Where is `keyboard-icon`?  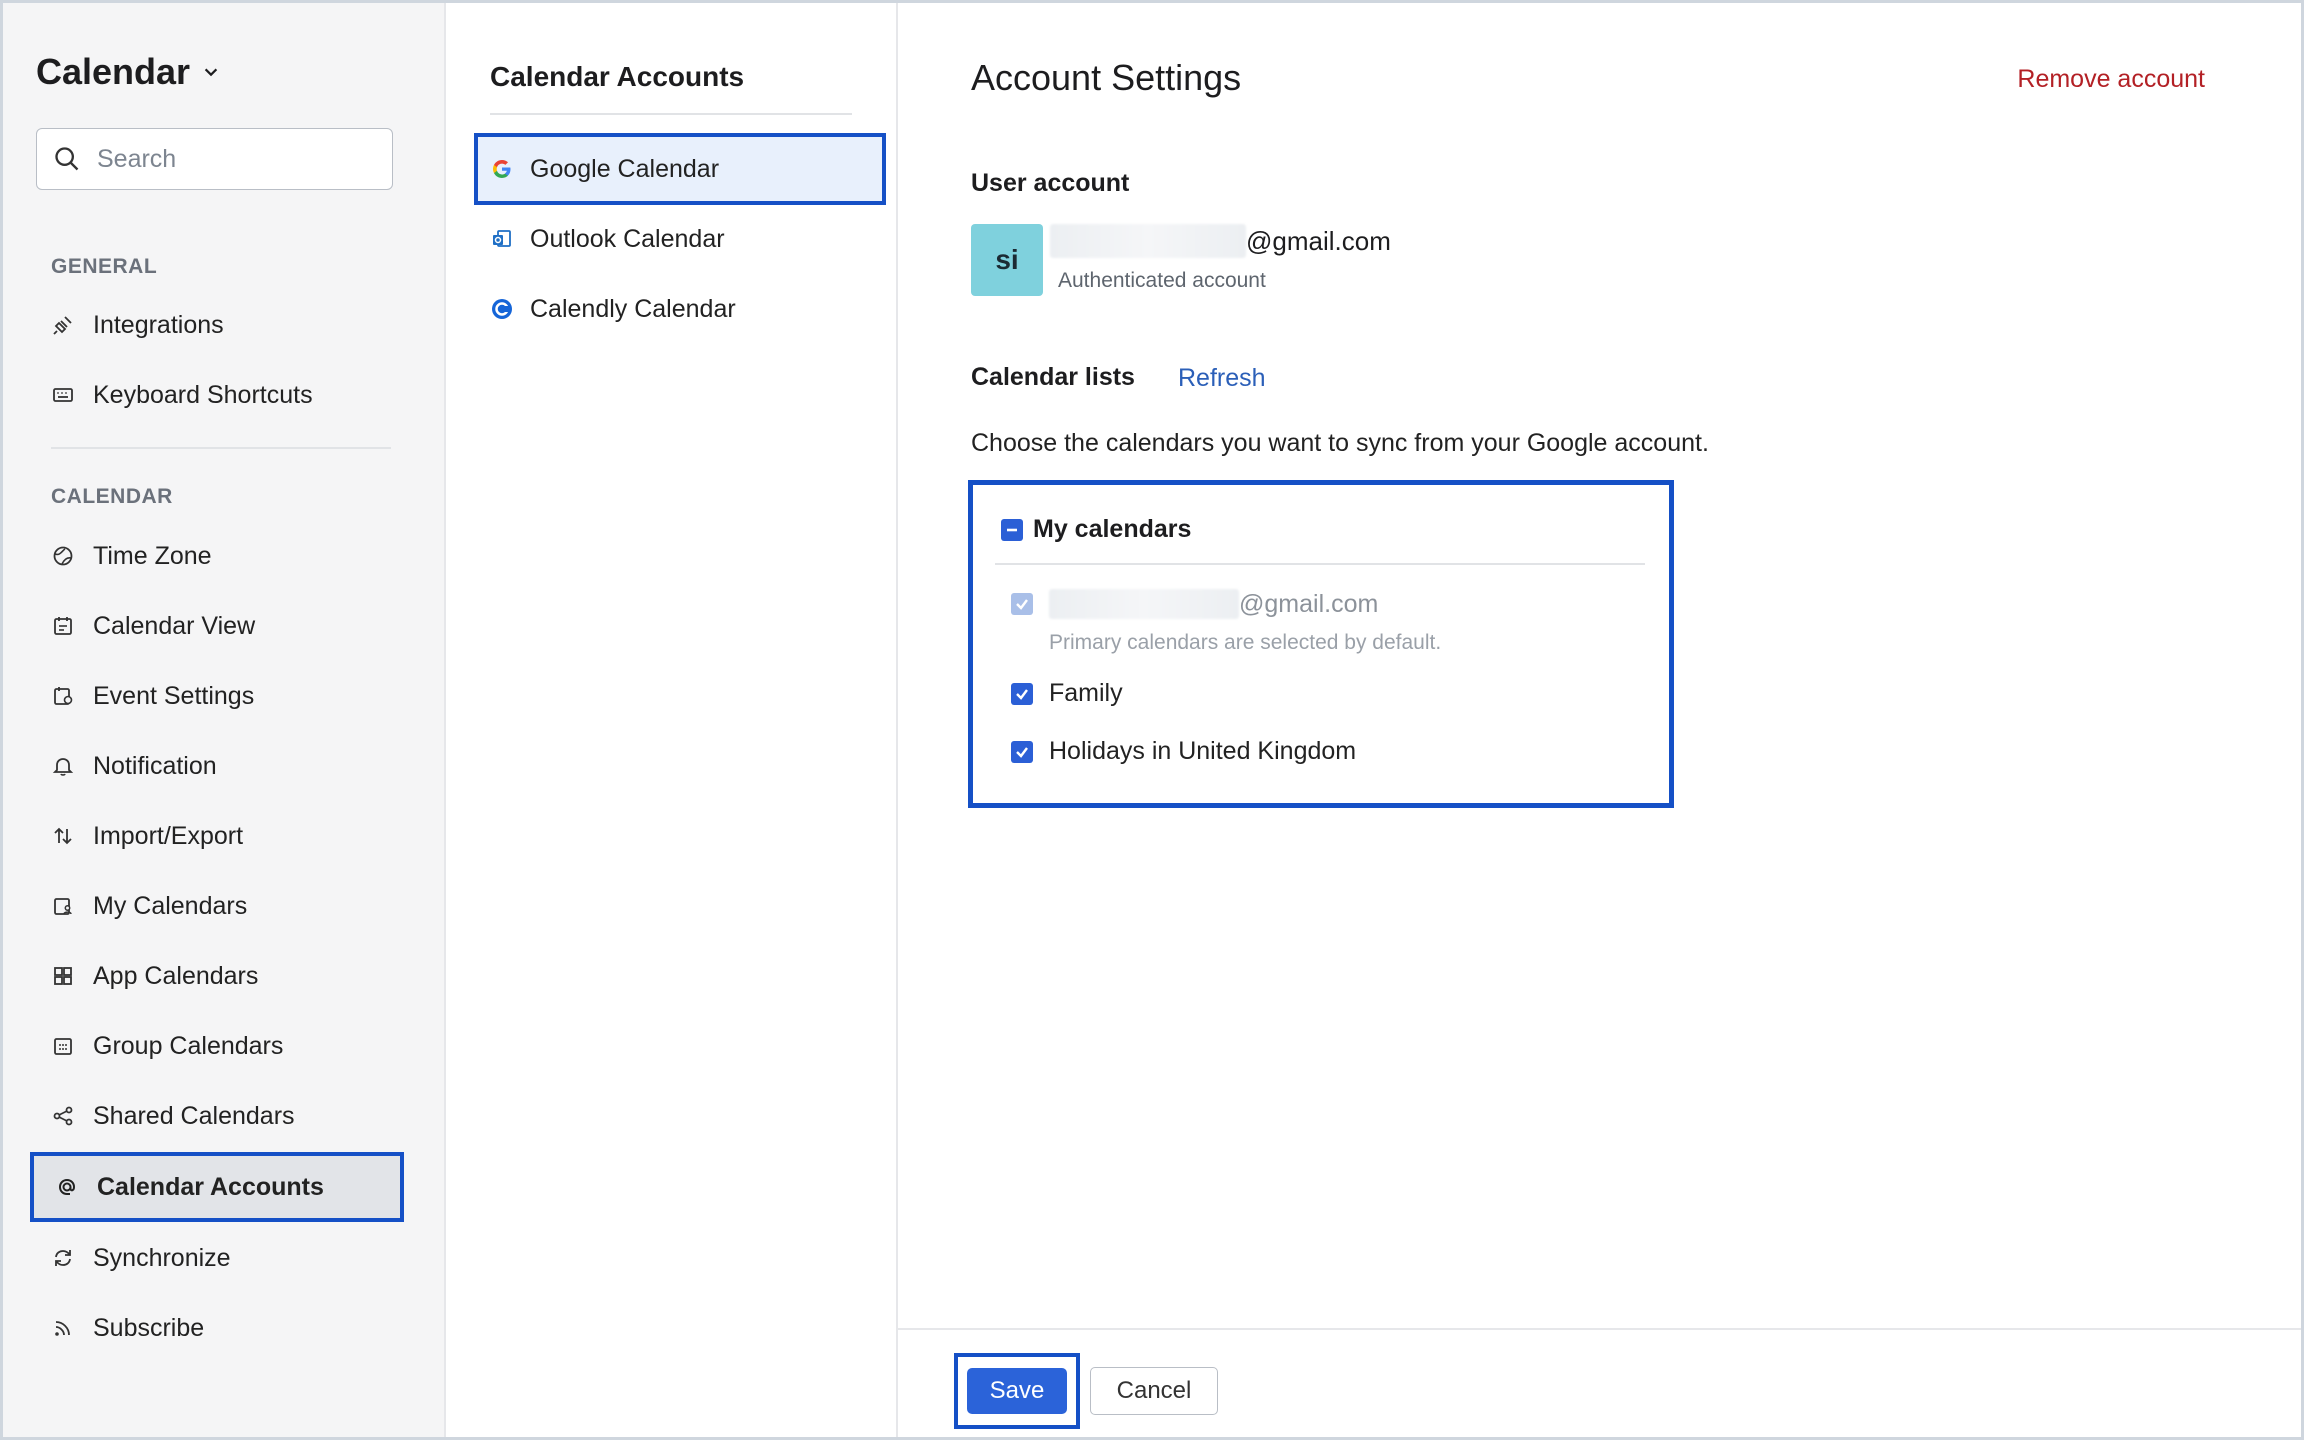
keyboard-icon is located at coordinates (63, 395).